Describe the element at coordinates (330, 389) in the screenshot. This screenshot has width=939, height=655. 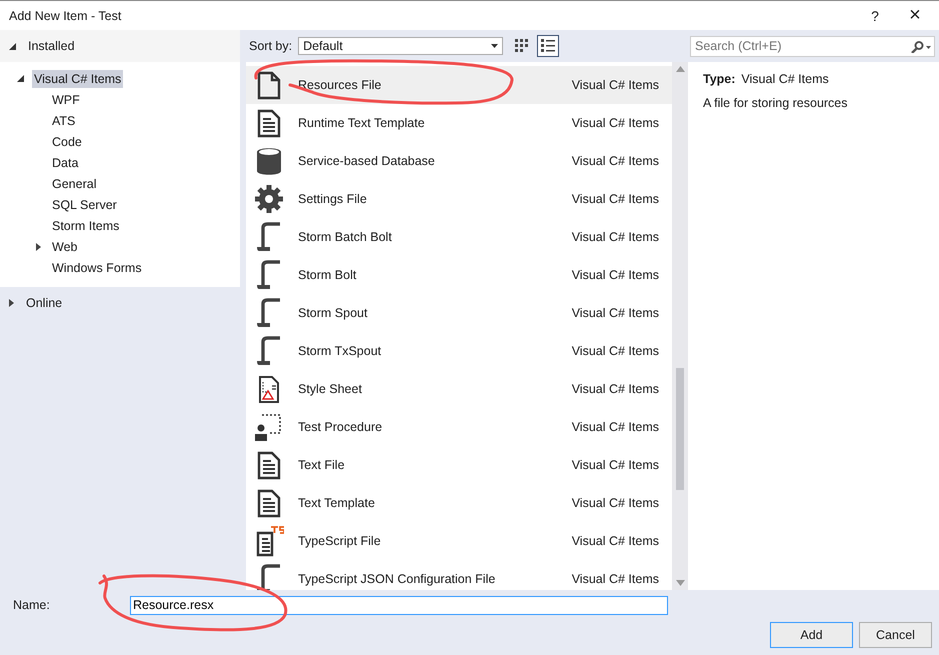
I see `template-name: Style Sheet` at that location.